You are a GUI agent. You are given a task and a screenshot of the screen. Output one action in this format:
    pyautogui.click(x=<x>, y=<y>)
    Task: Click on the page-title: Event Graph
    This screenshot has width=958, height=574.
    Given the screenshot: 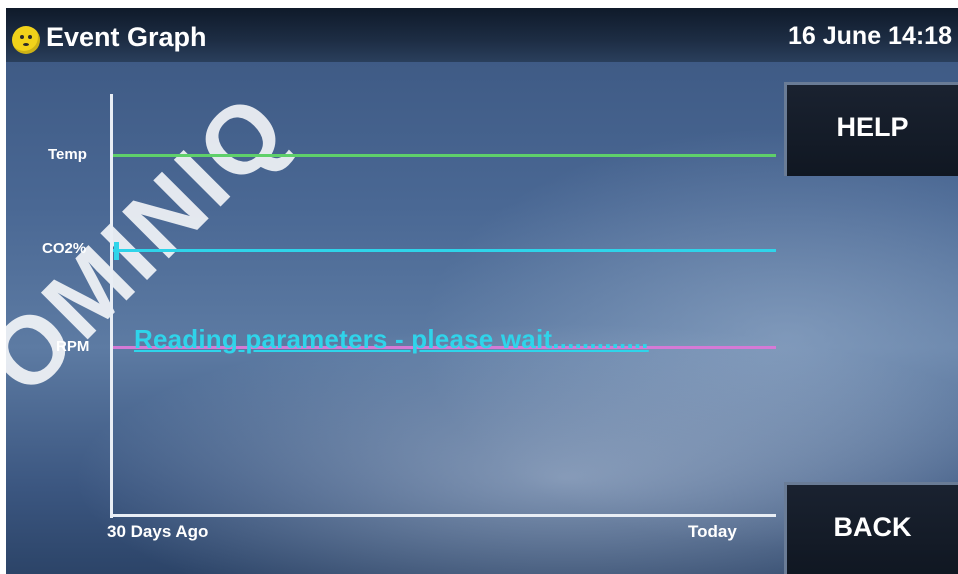 What is the action you would take?
    pyautogui.click(x=126, y=37)
    